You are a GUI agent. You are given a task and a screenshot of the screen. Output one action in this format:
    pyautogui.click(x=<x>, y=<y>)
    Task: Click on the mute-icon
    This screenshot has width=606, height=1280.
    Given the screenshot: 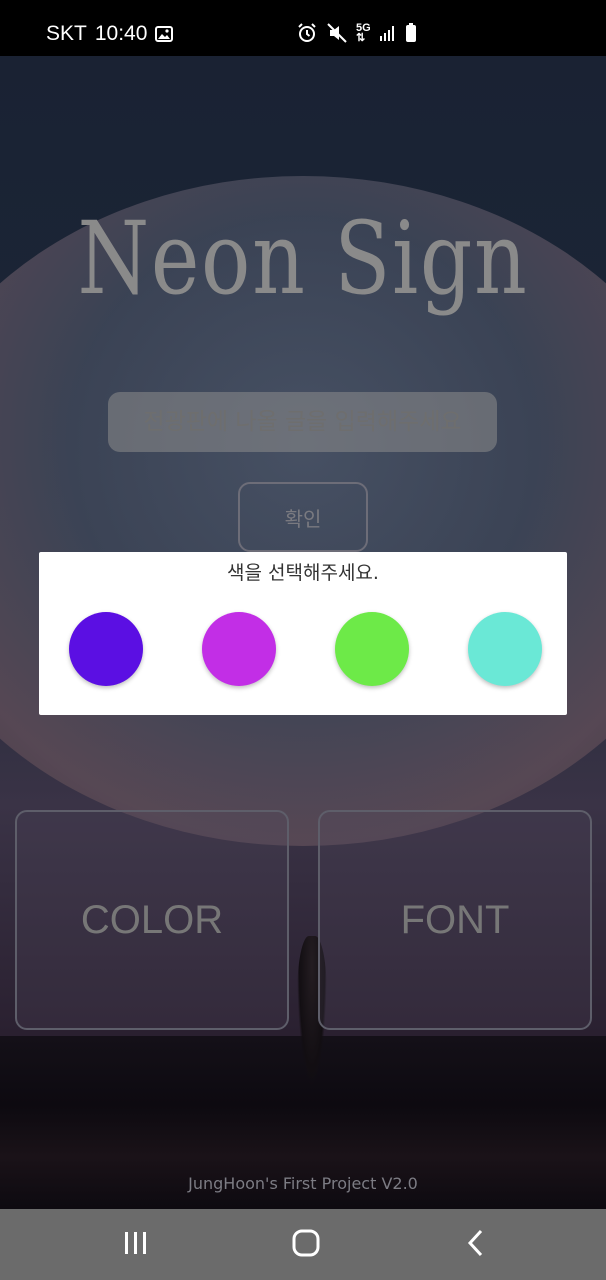 What is the action you would take?
    pyautogui.click(x=337, y=33)
    